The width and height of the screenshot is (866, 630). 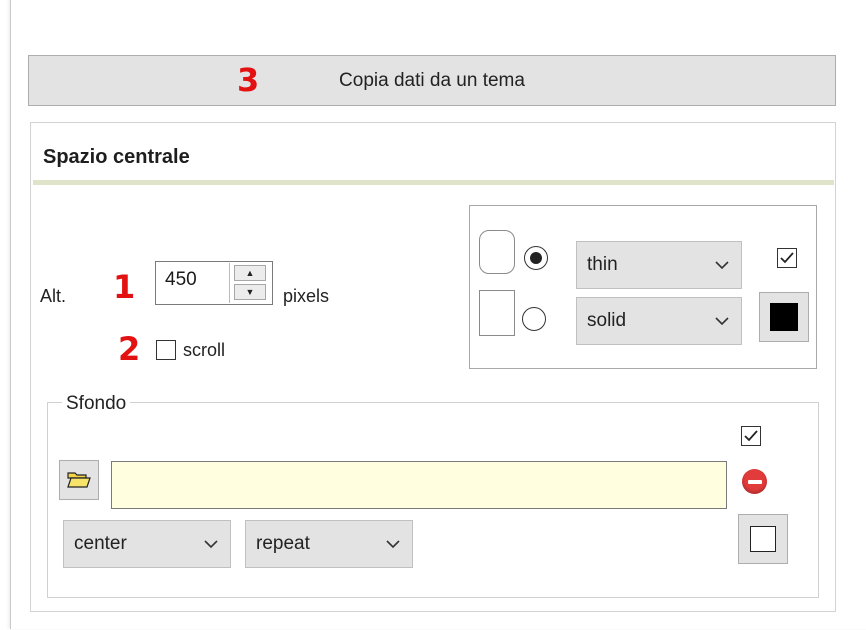 I want to click on height-input: 450, so click(x=181, y=280).